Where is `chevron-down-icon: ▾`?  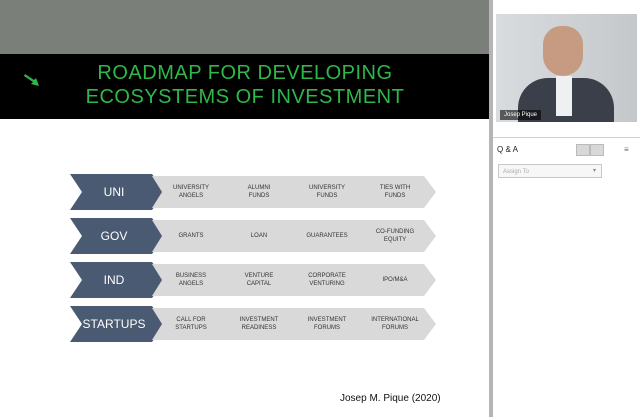
chevron-down-icon: ▾ is located at coordinates (594, 170).